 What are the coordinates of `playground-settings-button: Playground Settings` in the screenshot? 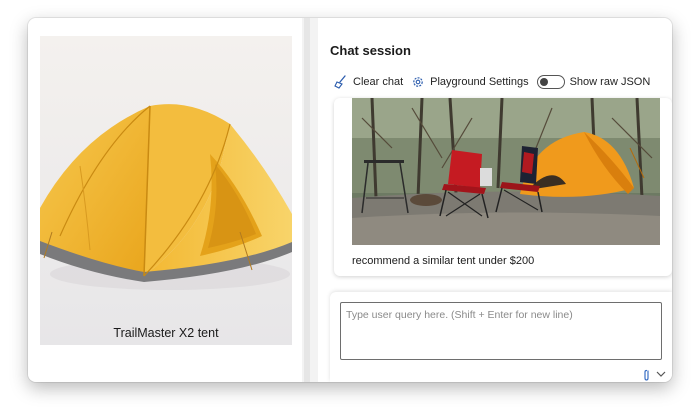 It's located at (470, 82).